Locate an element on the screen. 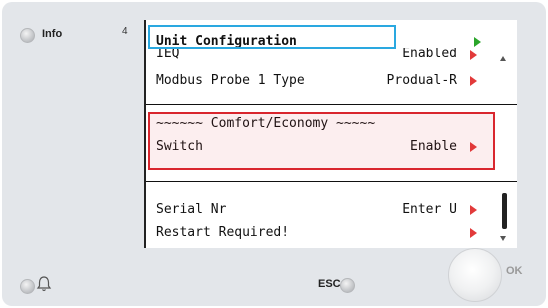 The width and height of the screenshot is (548, 308). ok-button is located at coordinates (475, 275).